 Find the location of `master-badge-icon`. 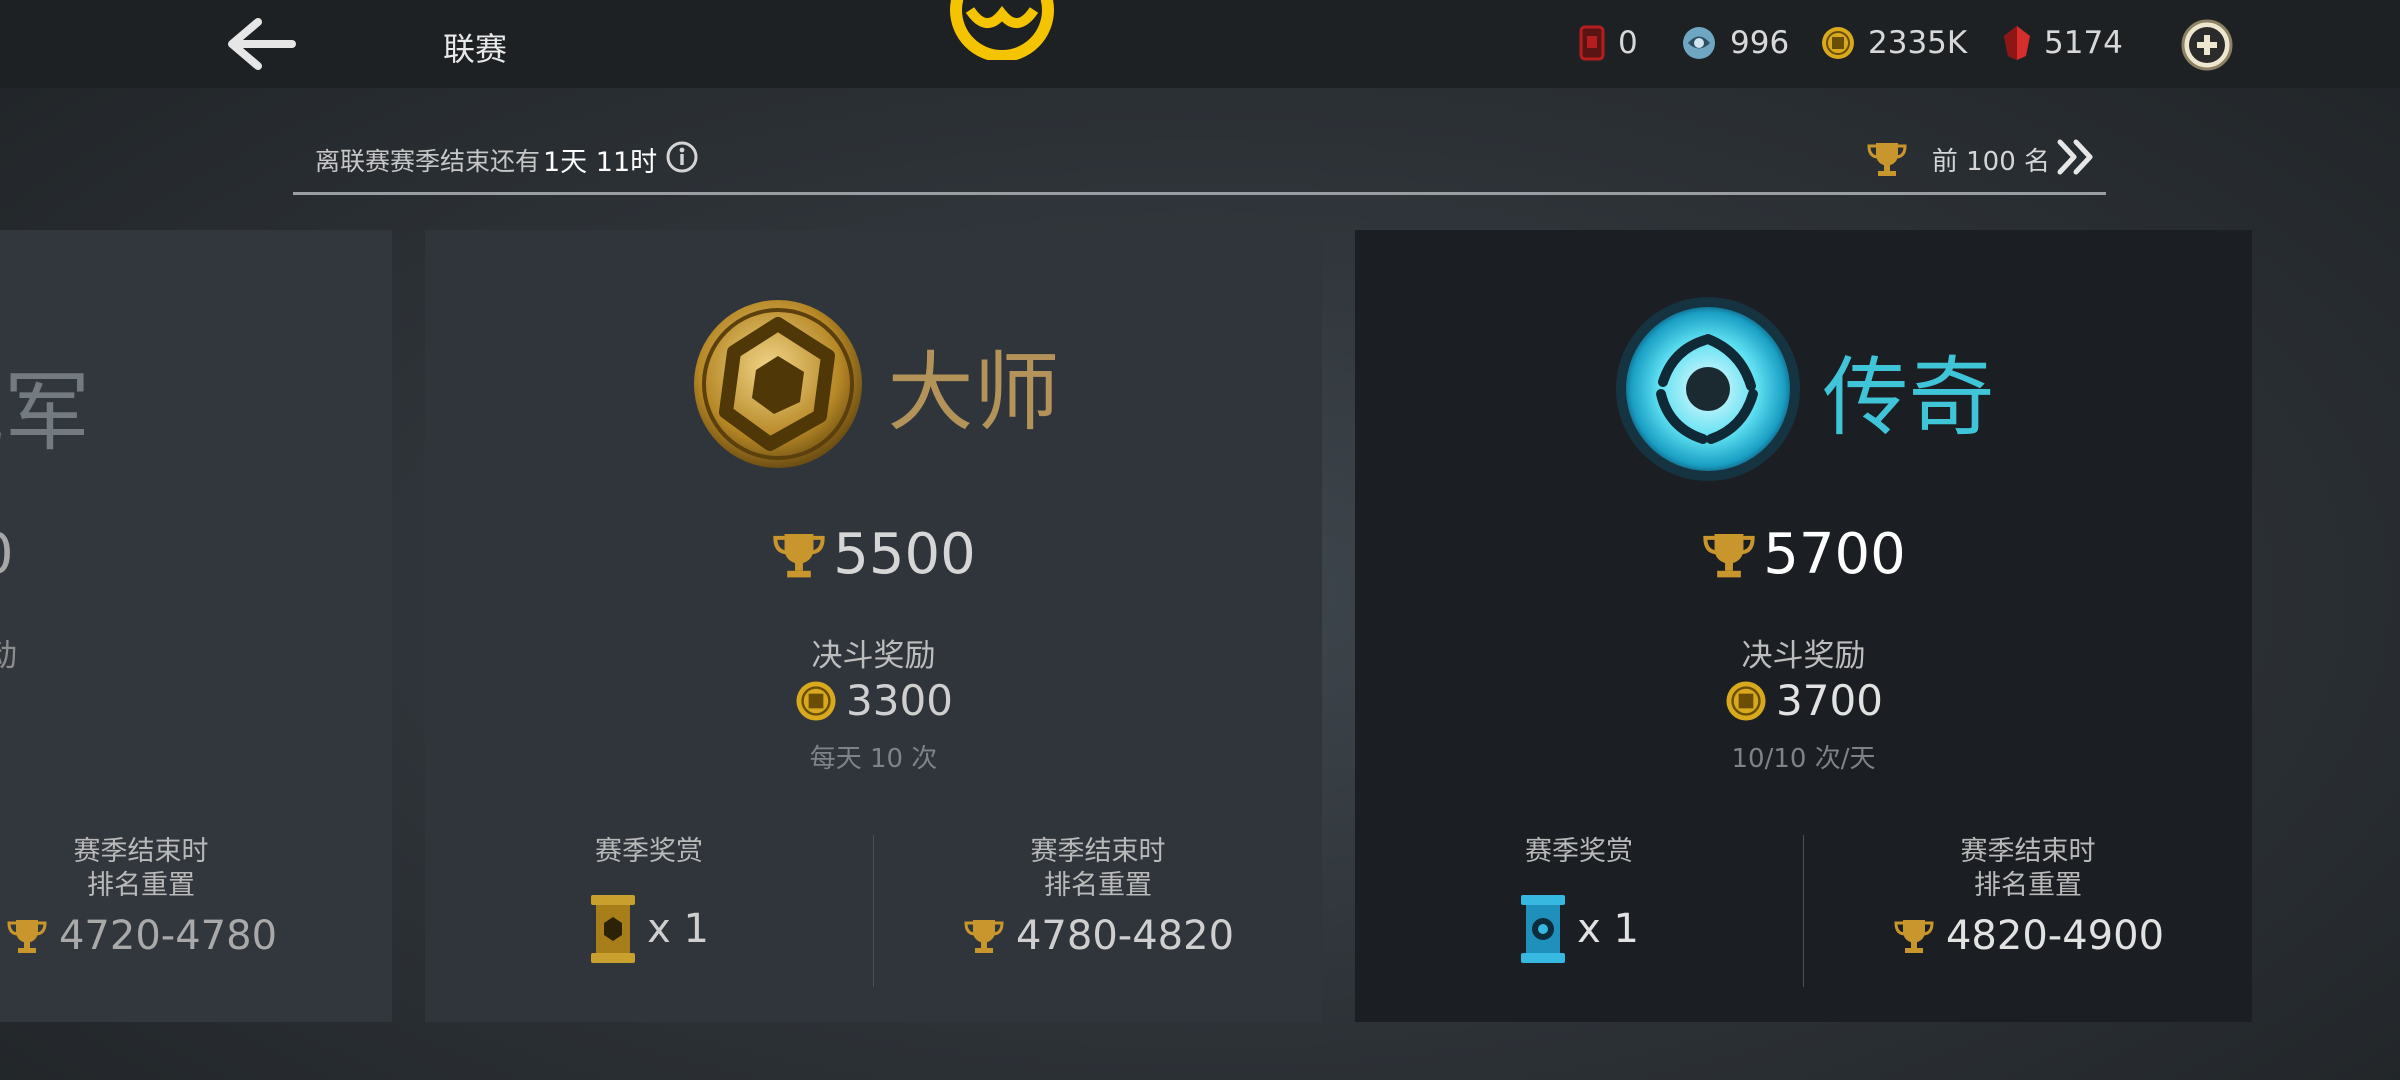

master-badge-icon is located at coordinates (777, 384).